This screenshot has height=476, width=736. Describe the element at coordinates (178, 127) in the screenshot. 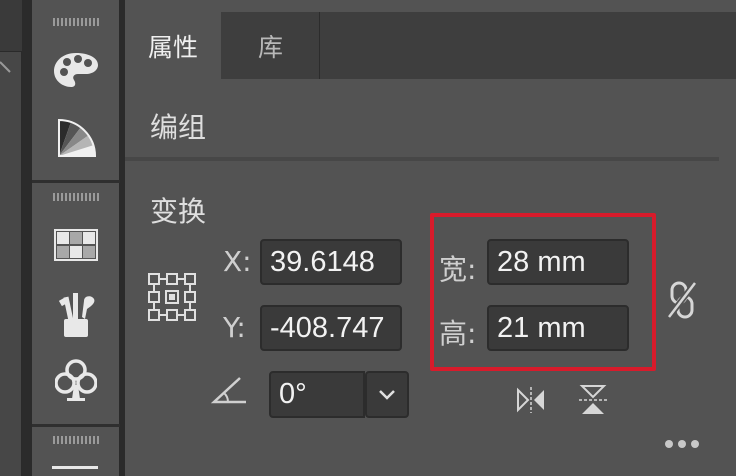

I see `selection-type-label: 编组` at that location.